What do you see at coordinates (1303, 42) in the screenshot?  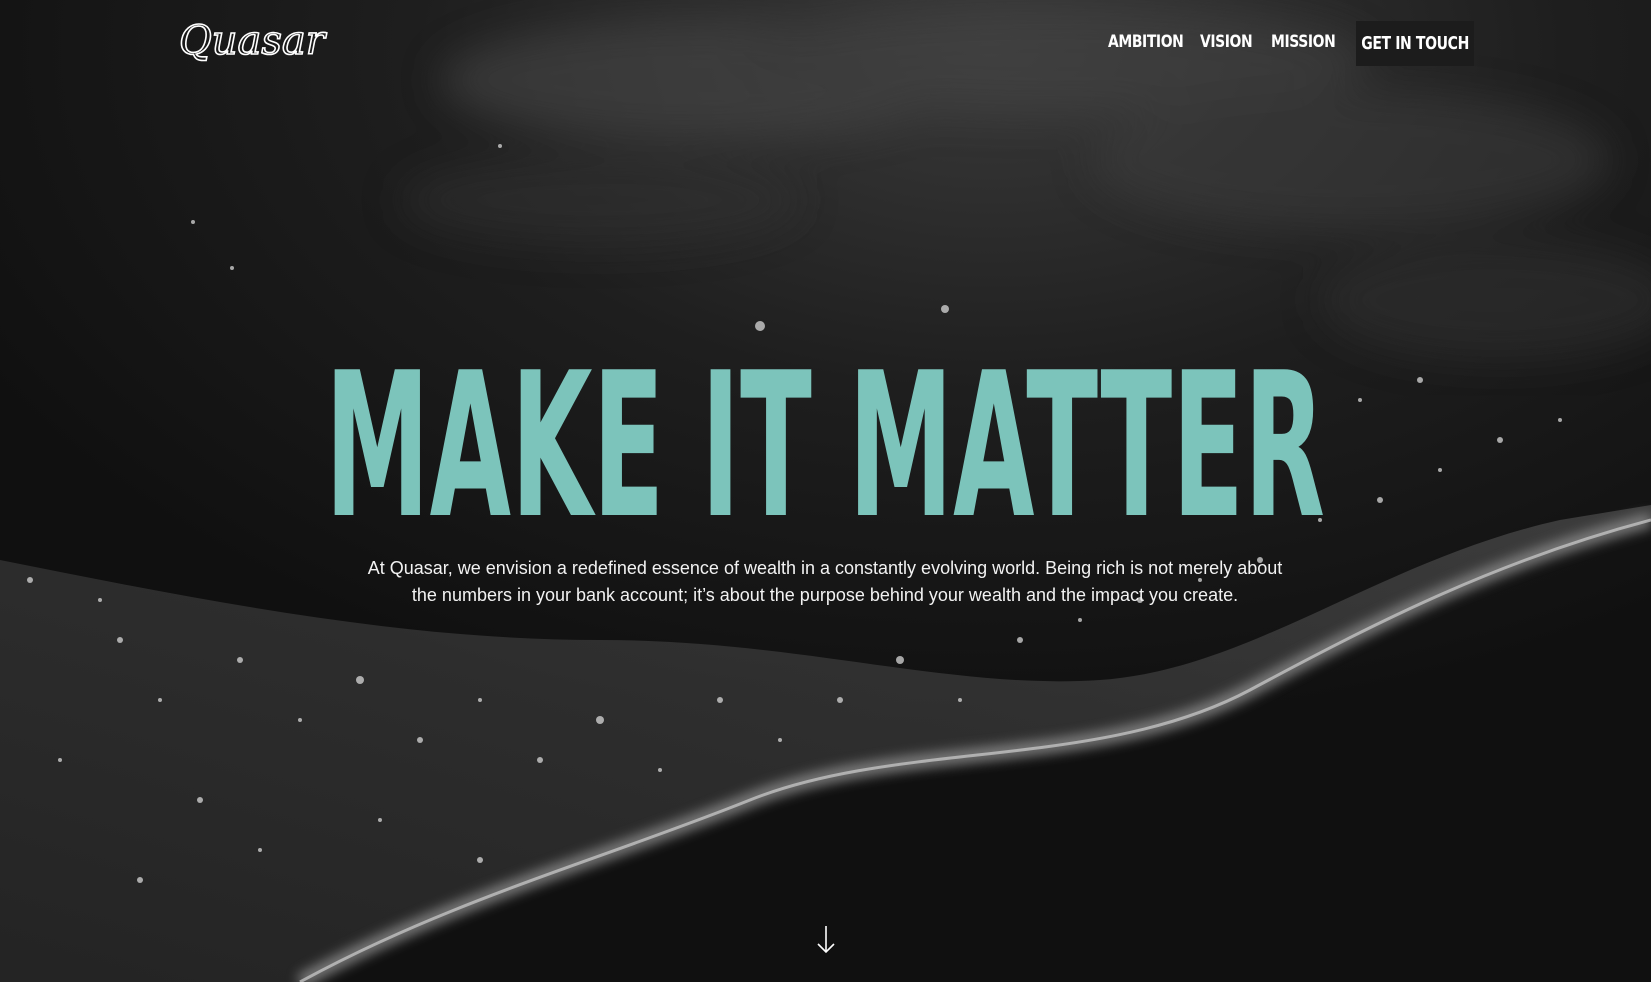 I see `nav-item-mission: MISSION` at bounding box center [1303, 42].